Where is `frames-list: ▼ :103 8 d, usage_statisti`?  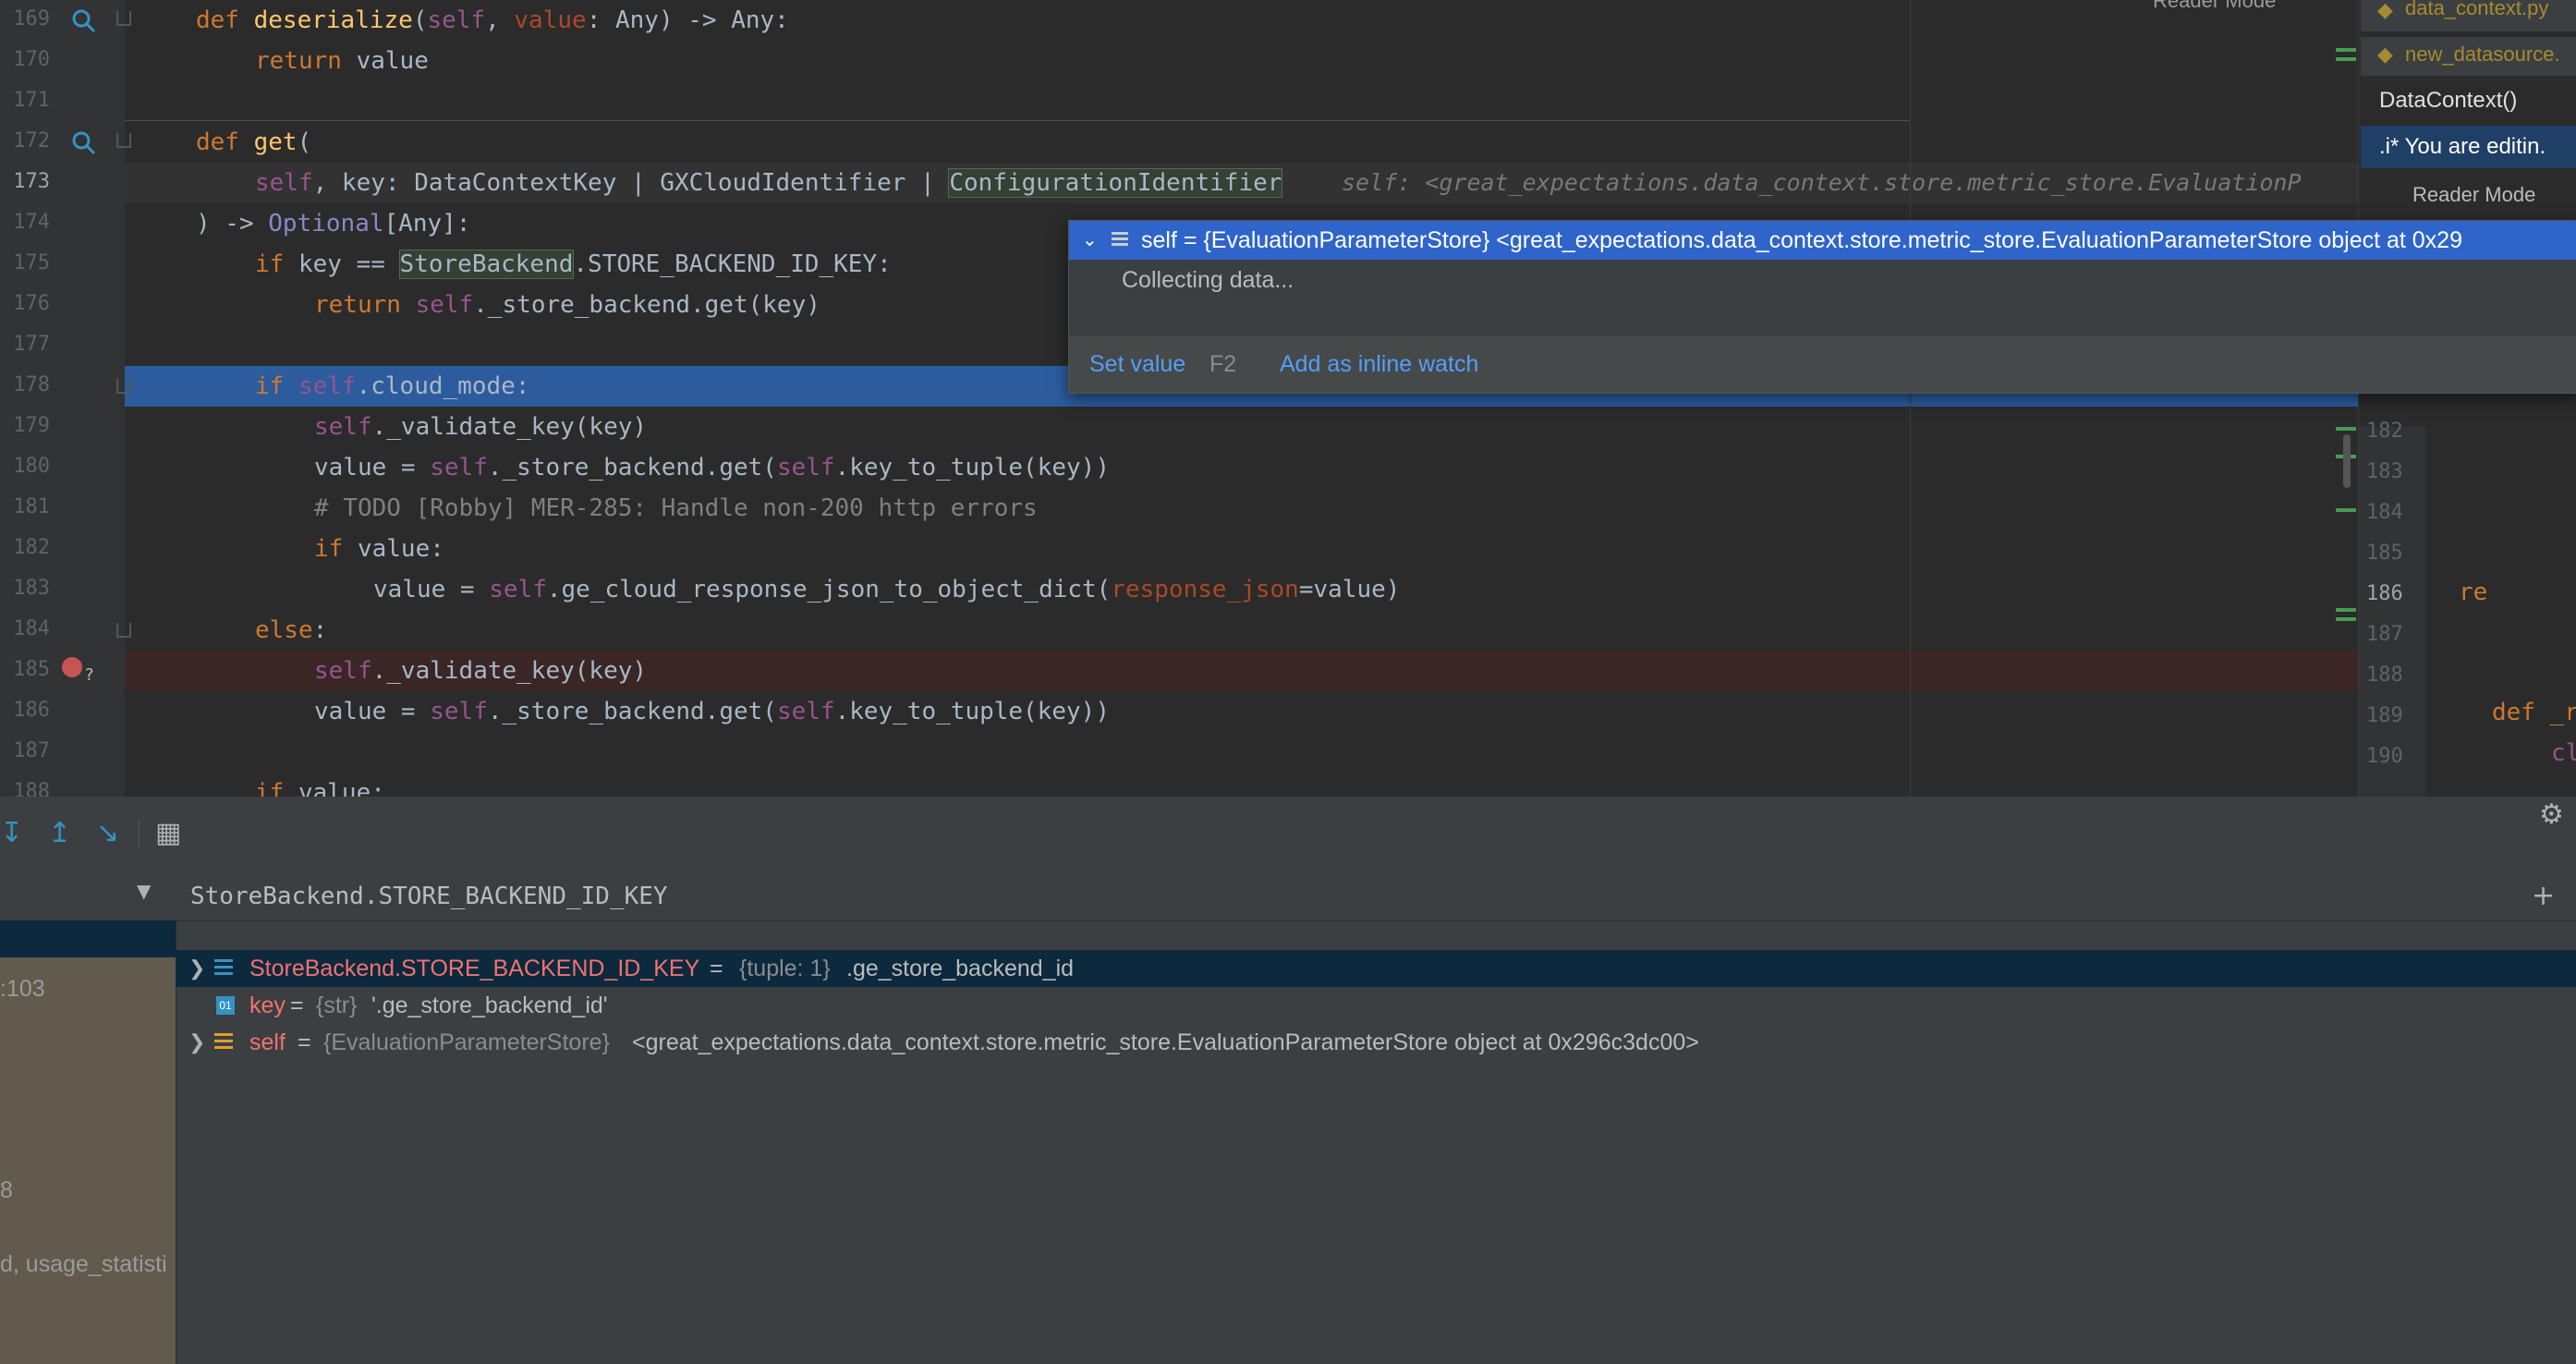 frames-list: ▼ :103 8 d, usage_statisti is located at coordinates (88, 1118).